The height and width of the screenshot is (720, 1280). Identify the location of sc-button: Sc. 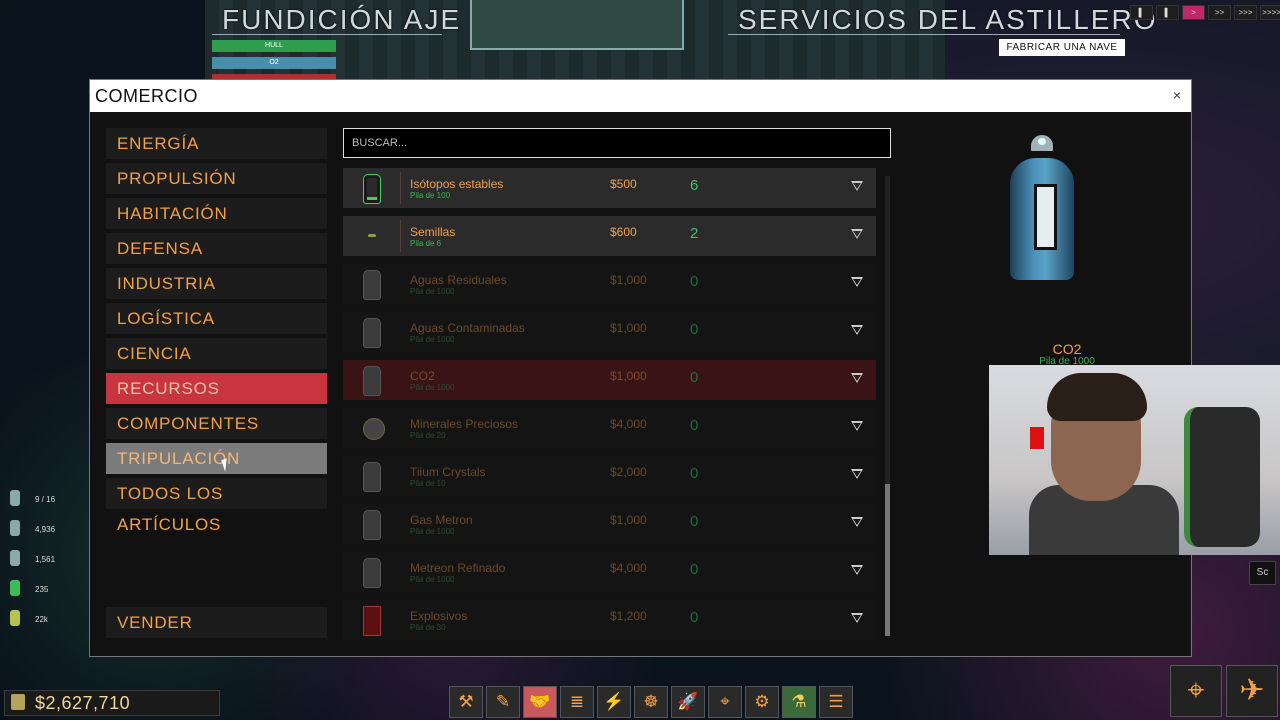
(1262, 573).